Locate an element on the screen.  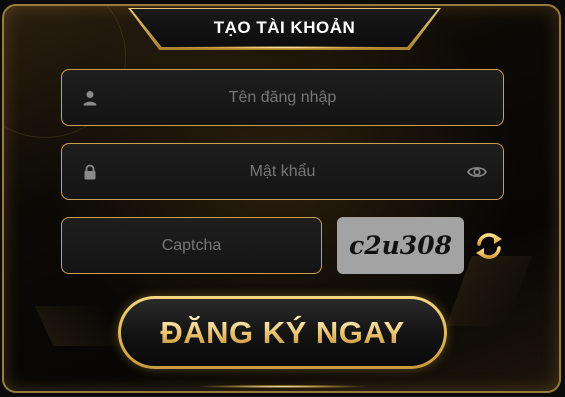
username-placeholder: Tên đăng nhập is located at coordinates (282, 97).